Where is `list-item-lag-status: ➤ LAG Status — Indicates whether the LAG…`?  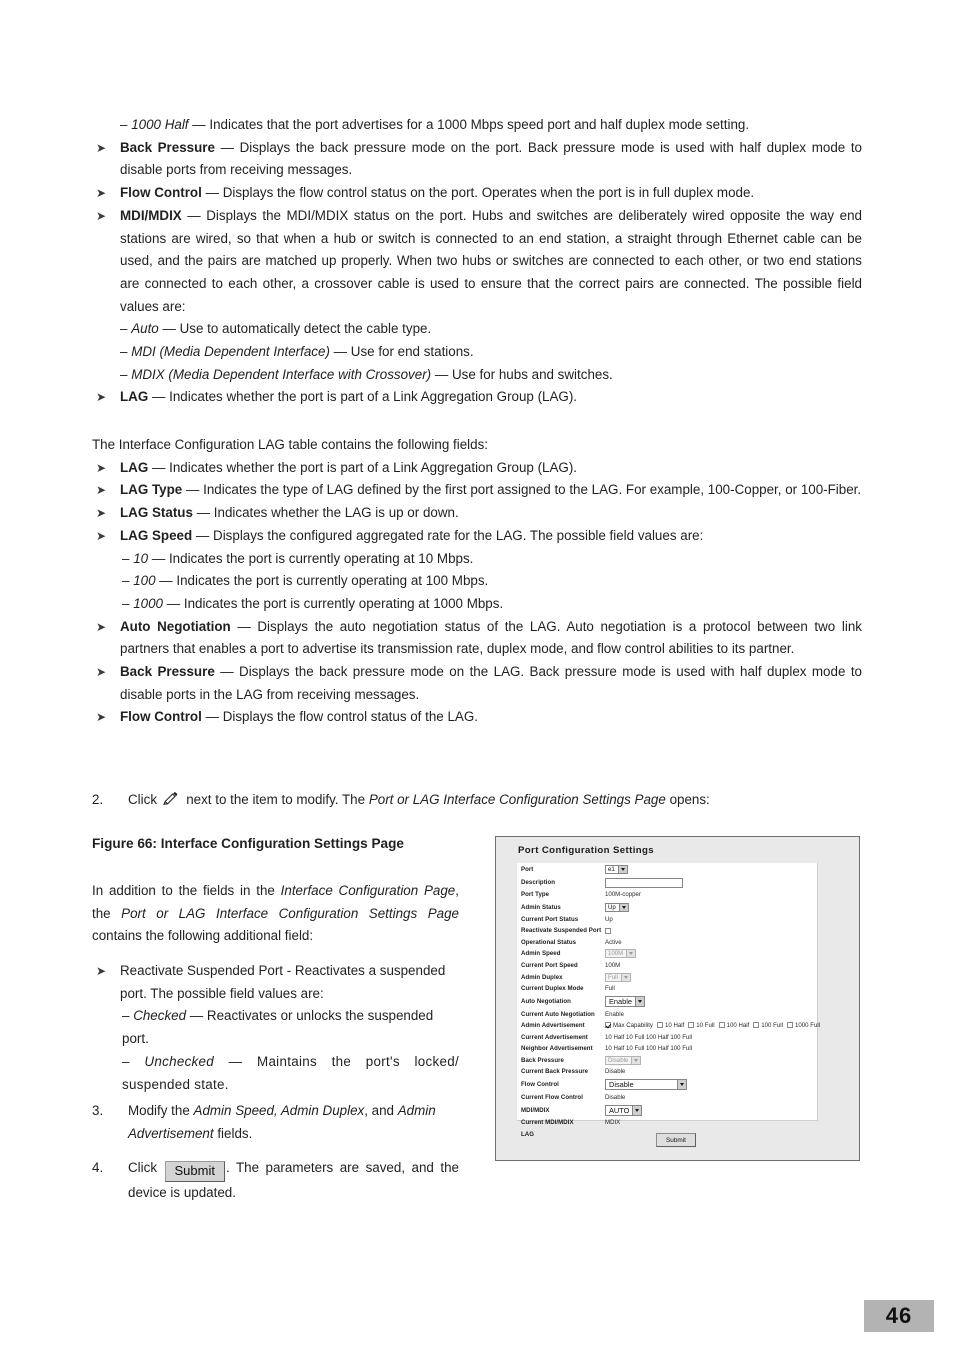 list-item-lag-status: ➤ LAG Status — Indicates whether the LAG… is located at coordinates (477, 513).